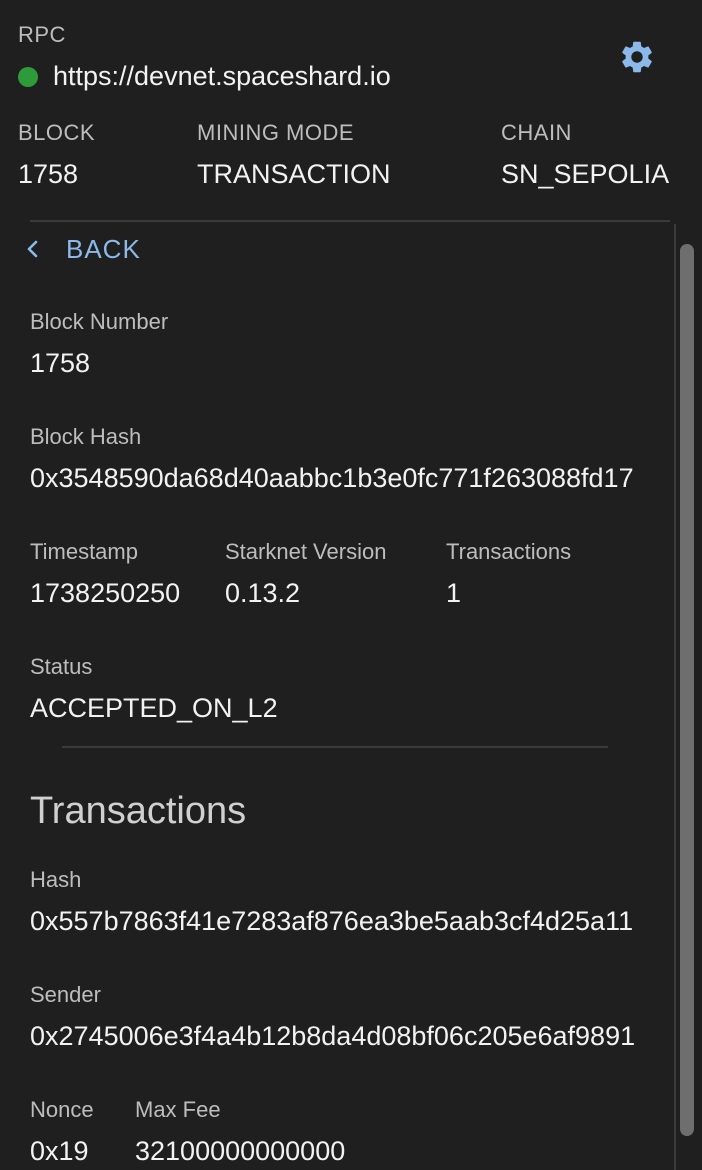  I want to click on mining-mode-value: TRANSACTION, so click(294, 174).